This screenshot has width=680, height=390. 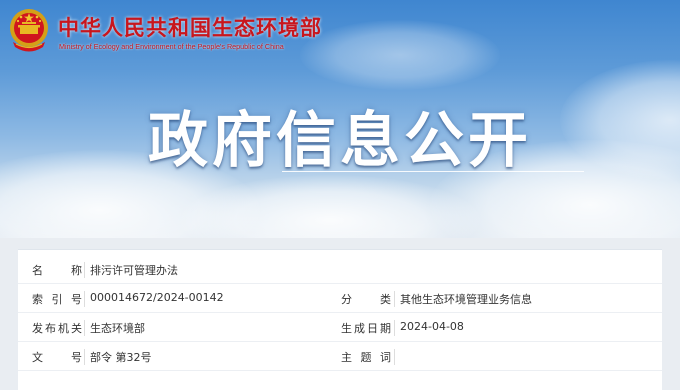 What do you see at coordinates (57, 328) in the screenshot?
I see `issuer-label: 发布机关` at bounding box center [57, 328].